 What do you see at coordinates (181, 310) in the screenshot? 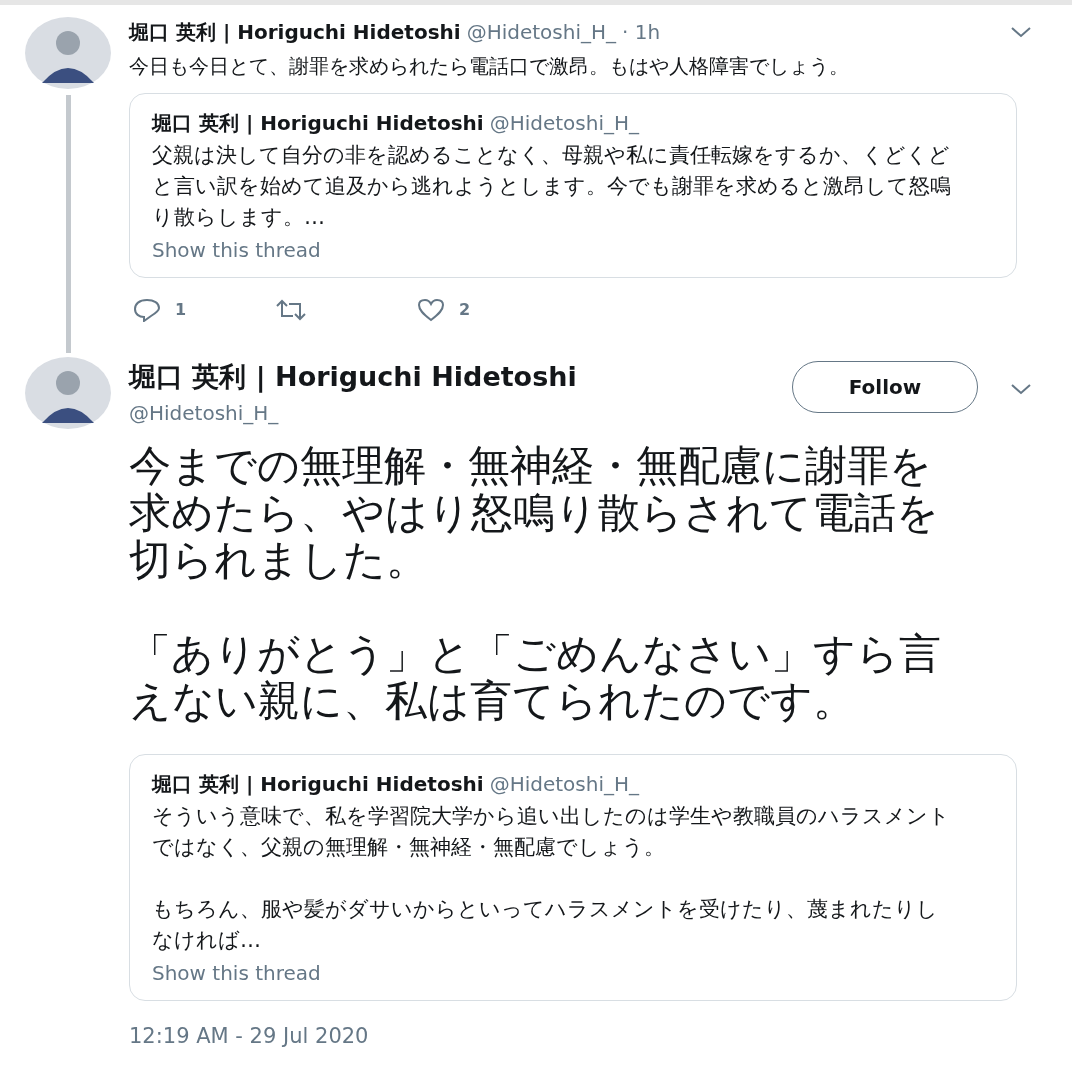
I see `action-count: 1` at bounding box center [181, 310].